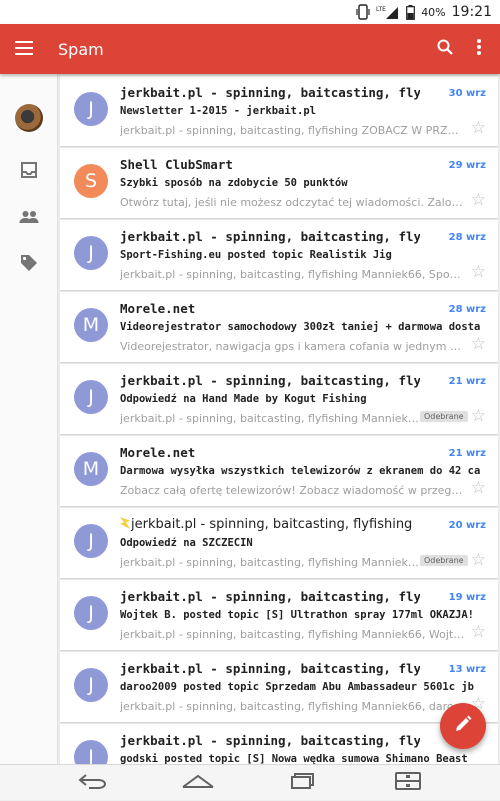 This screenshot has width=500, height=801. Describe the element at coordinates (29, 419) in the screenshot. I see `navigation-rail` at that location.